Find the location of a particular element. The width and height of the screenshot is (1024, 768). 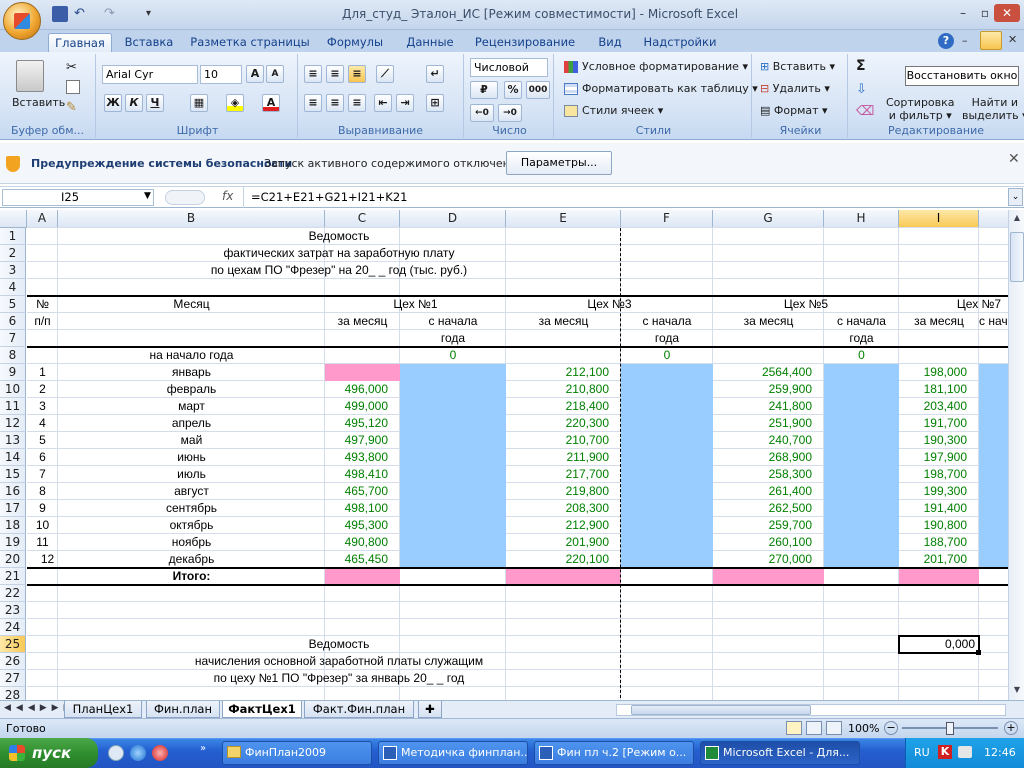

font-color-icon: A is located at coordinates (271, 103).